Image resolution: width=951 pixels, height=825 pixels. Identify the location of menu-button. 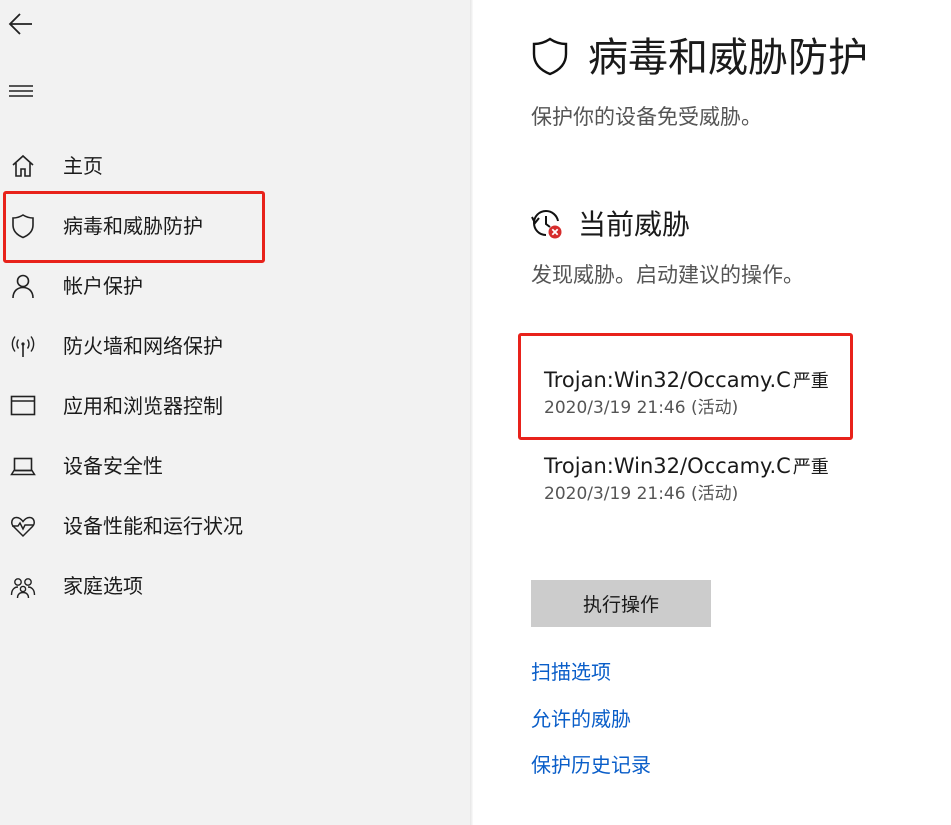
(22, 91).